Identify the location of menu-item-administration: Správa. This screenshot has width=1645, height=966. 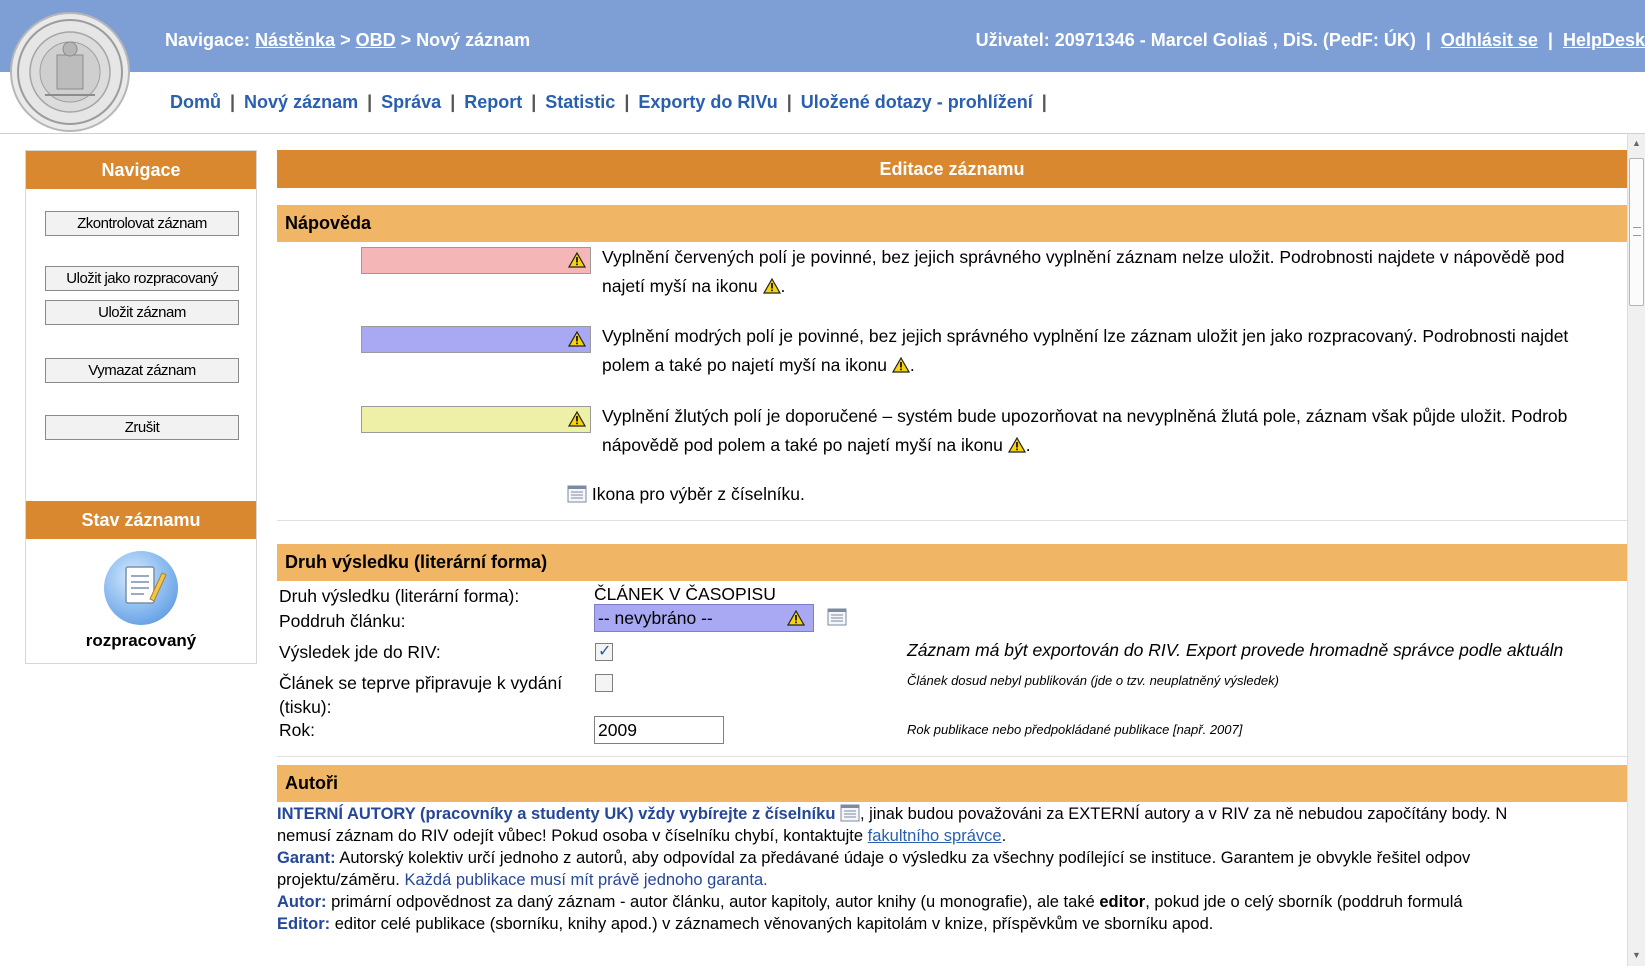
(411, 102).